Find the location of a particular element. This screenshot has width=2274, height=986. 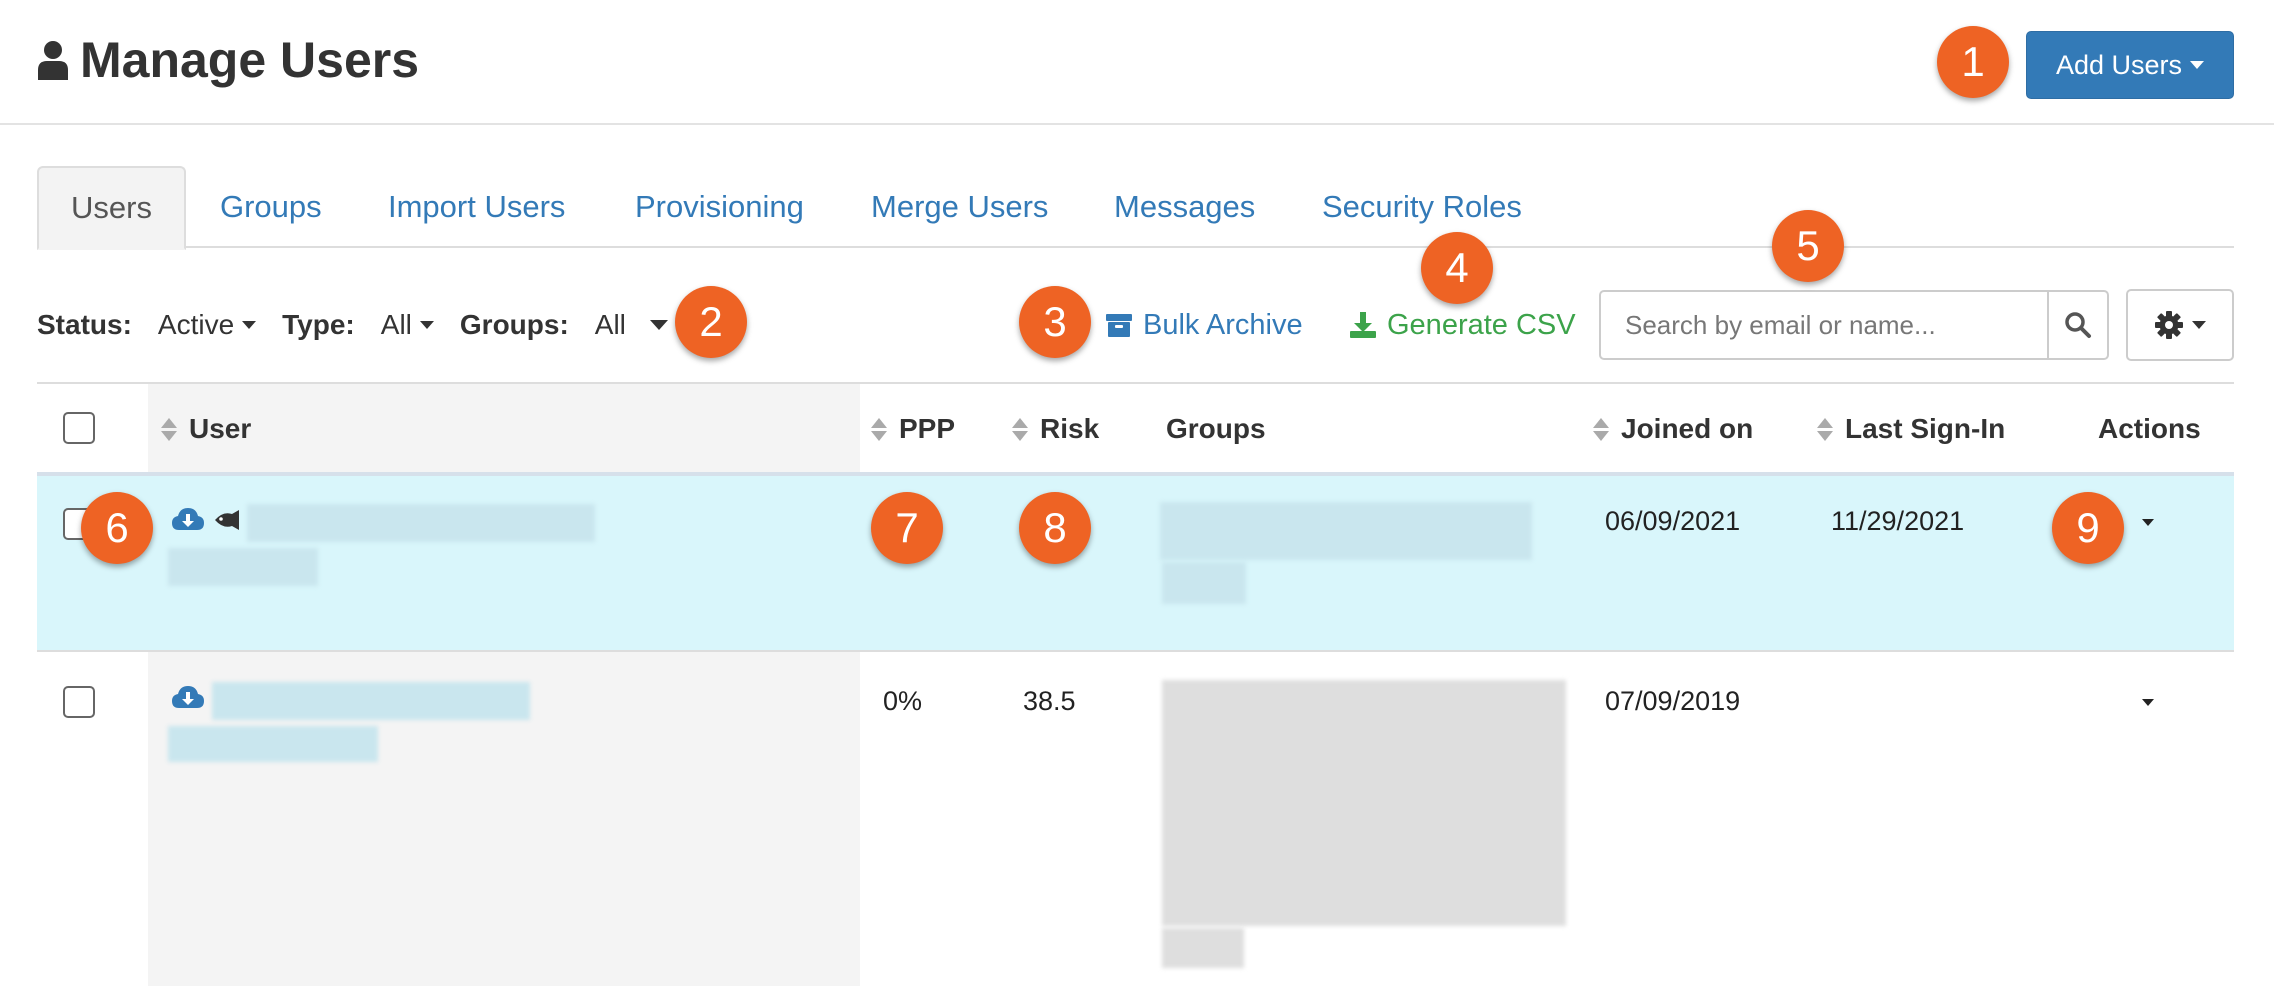

annotation-badge: 4 is located at coordinates (1457, 268).